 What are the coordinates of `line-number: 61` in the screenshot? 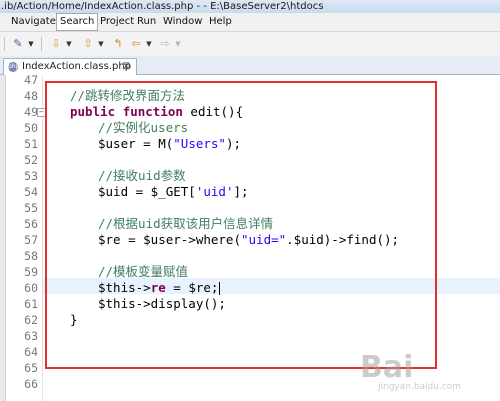 It's located at (31, 304).